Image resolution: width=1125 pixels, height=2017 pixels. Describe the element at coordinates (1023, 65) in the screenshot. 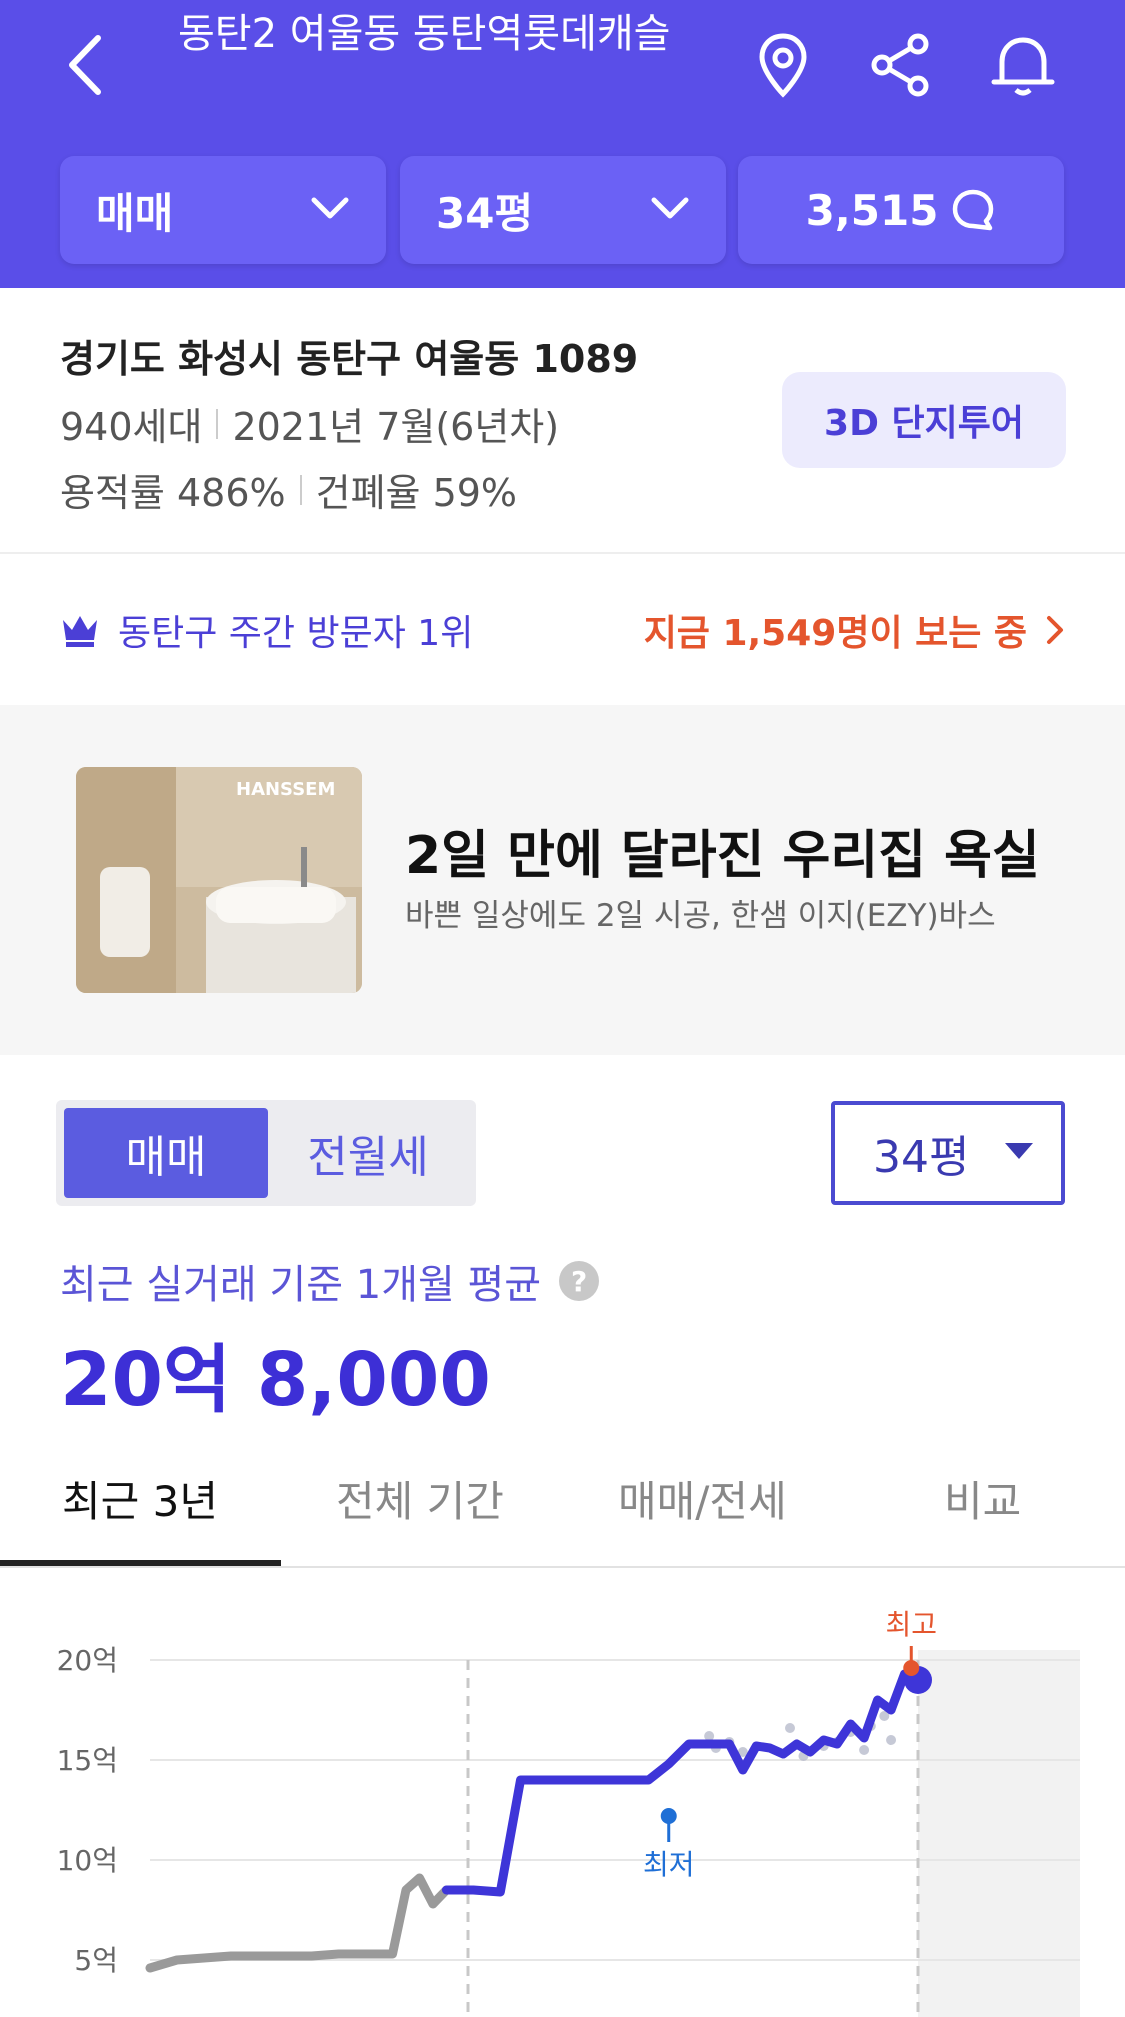

I see `bell-icon` at that location.